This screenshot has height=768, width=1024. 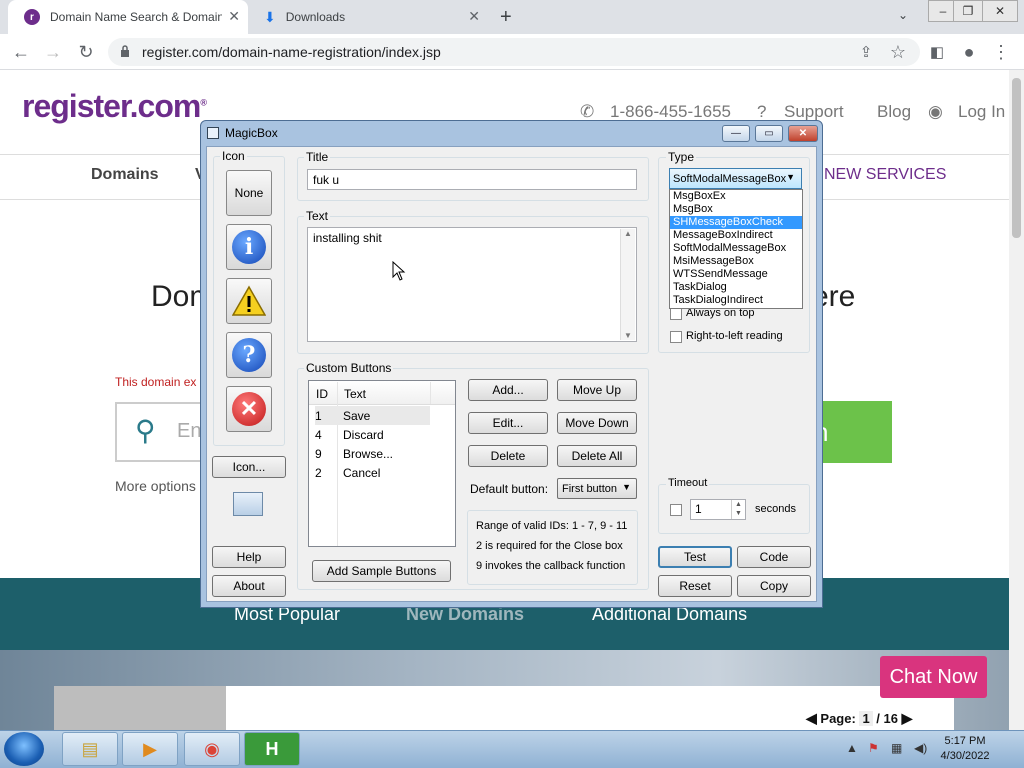 I want to click on restore-window-button: ❐, so click(x=968, y=11).